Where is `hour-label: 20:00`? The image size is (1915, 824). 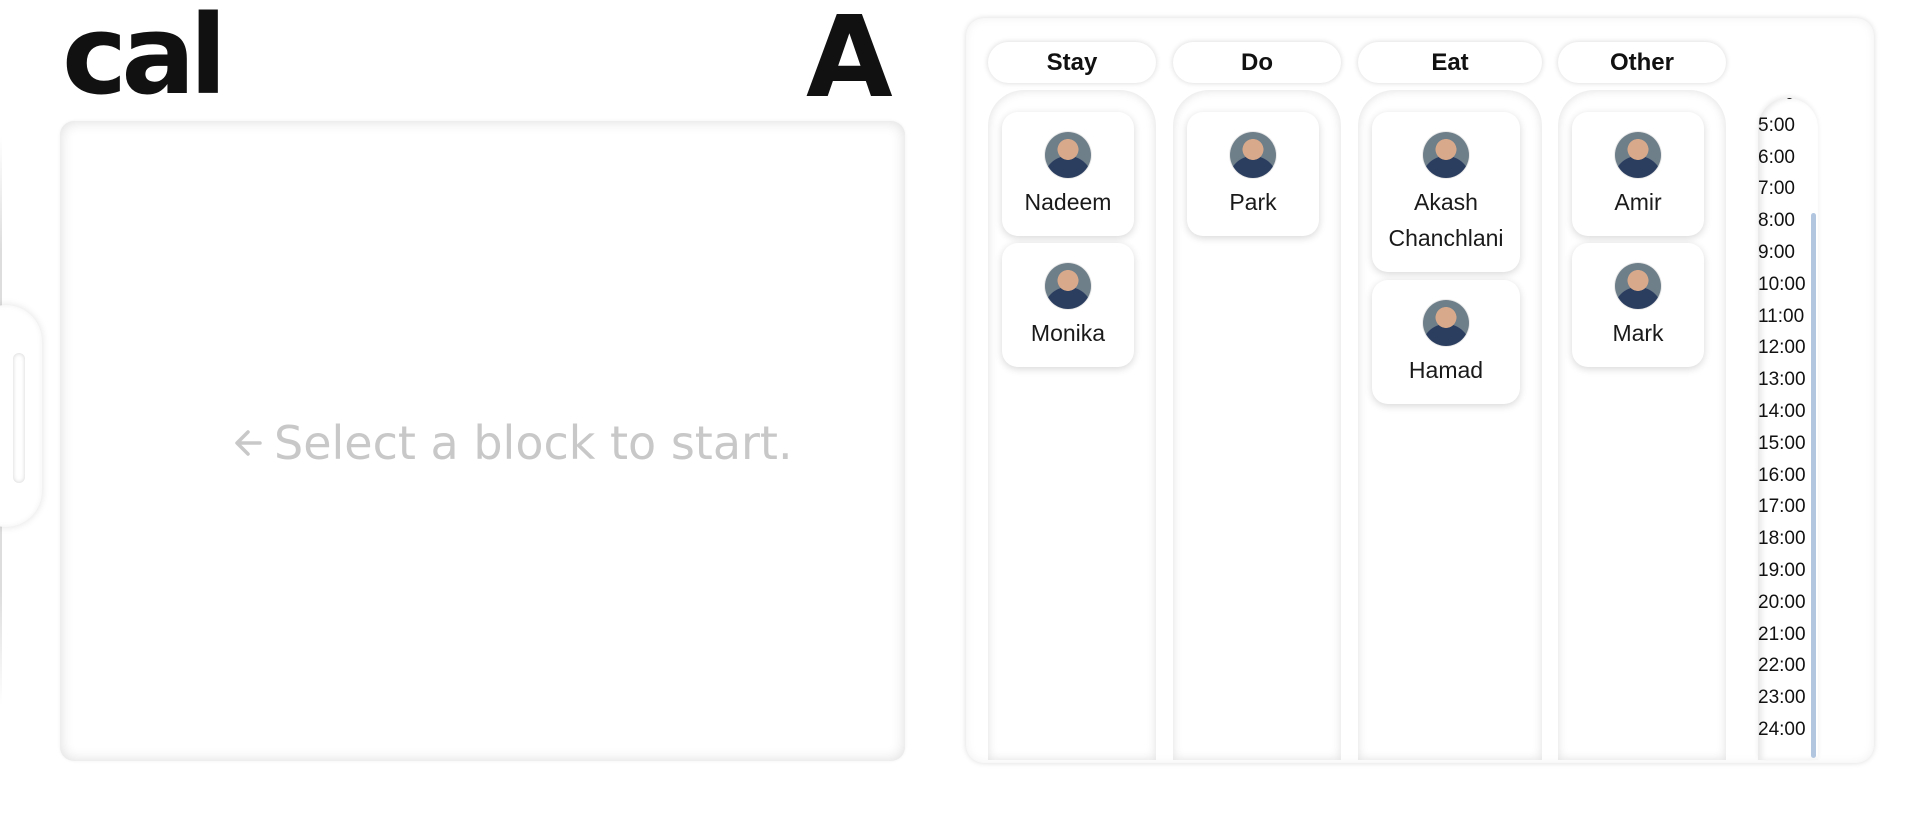 hour-label: 20:00 is located at coordinates (1782, 602).